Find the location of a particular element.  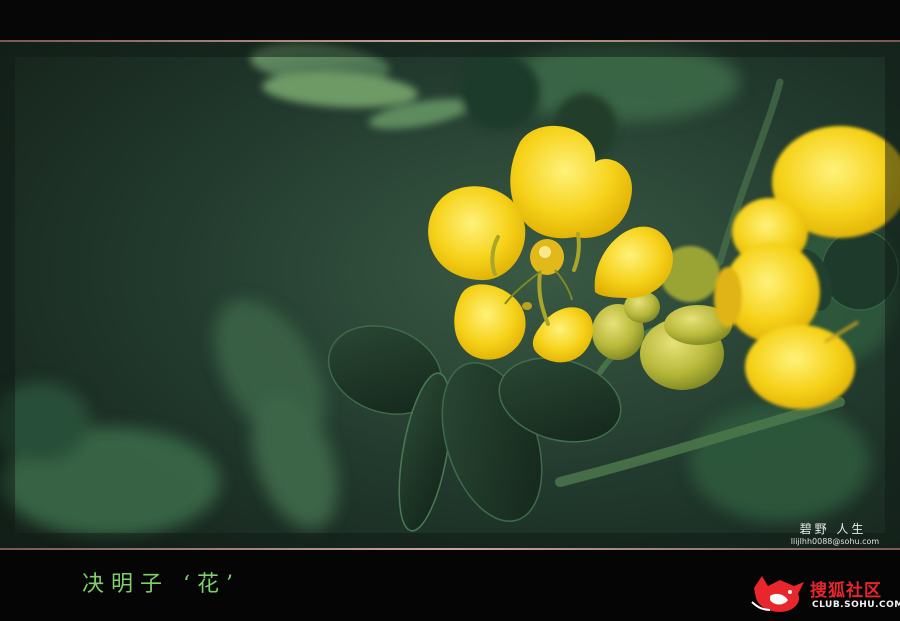

photo-caption: 决明子 ‘花’ is located at coordinates (161, 584).